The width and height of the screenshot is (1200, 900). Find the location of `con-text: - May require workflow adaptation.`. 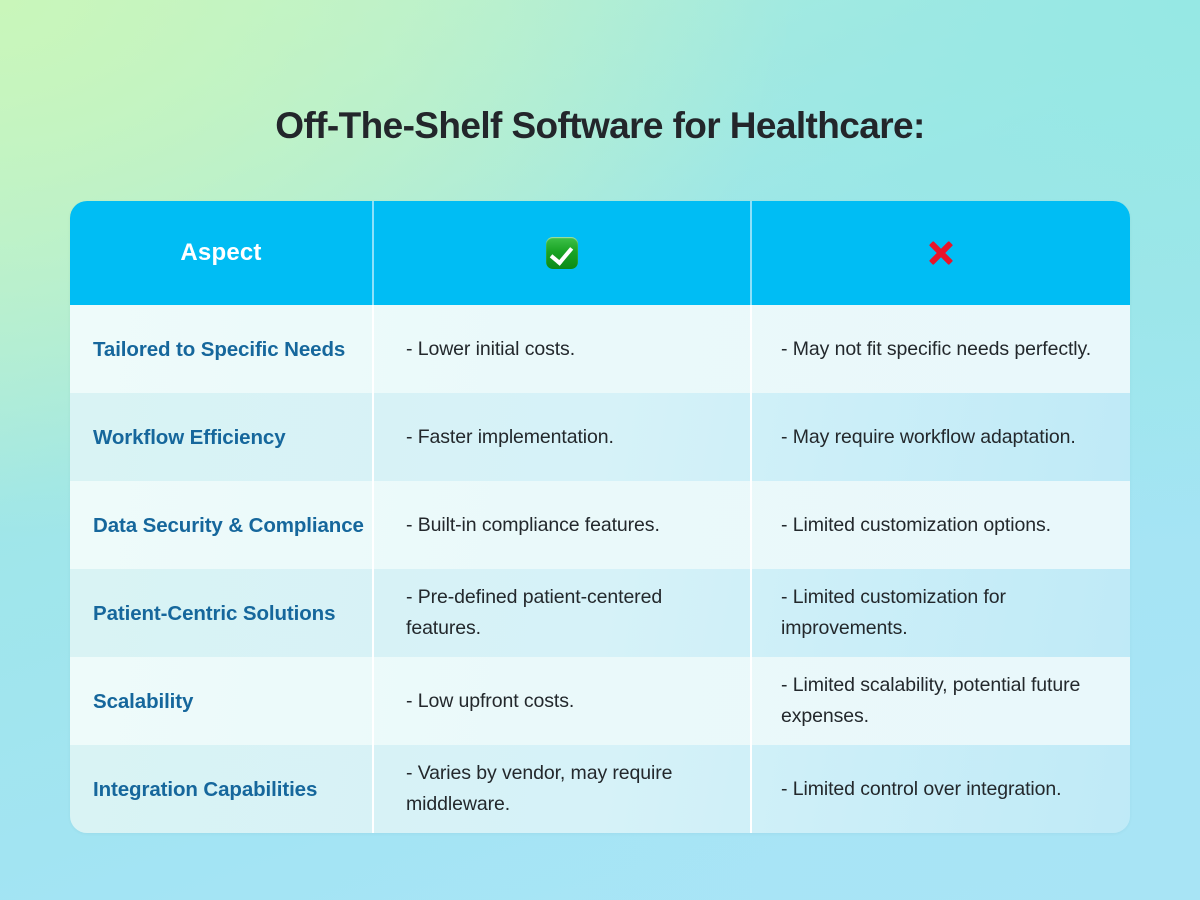

con-text: - May require workflow adaptation. is located at coordinates (928, 436).